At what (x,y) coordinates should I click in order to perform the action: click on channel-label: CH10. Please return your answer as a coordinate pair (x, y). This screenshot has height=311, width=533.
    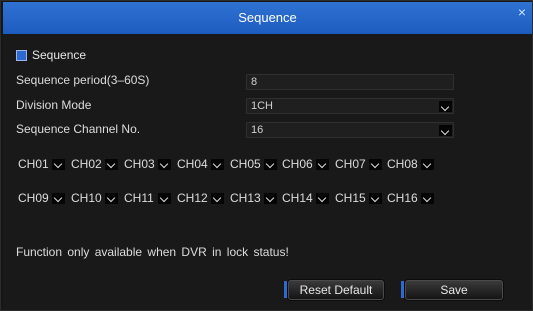
    Looking at the image, I should click on (86, 198).